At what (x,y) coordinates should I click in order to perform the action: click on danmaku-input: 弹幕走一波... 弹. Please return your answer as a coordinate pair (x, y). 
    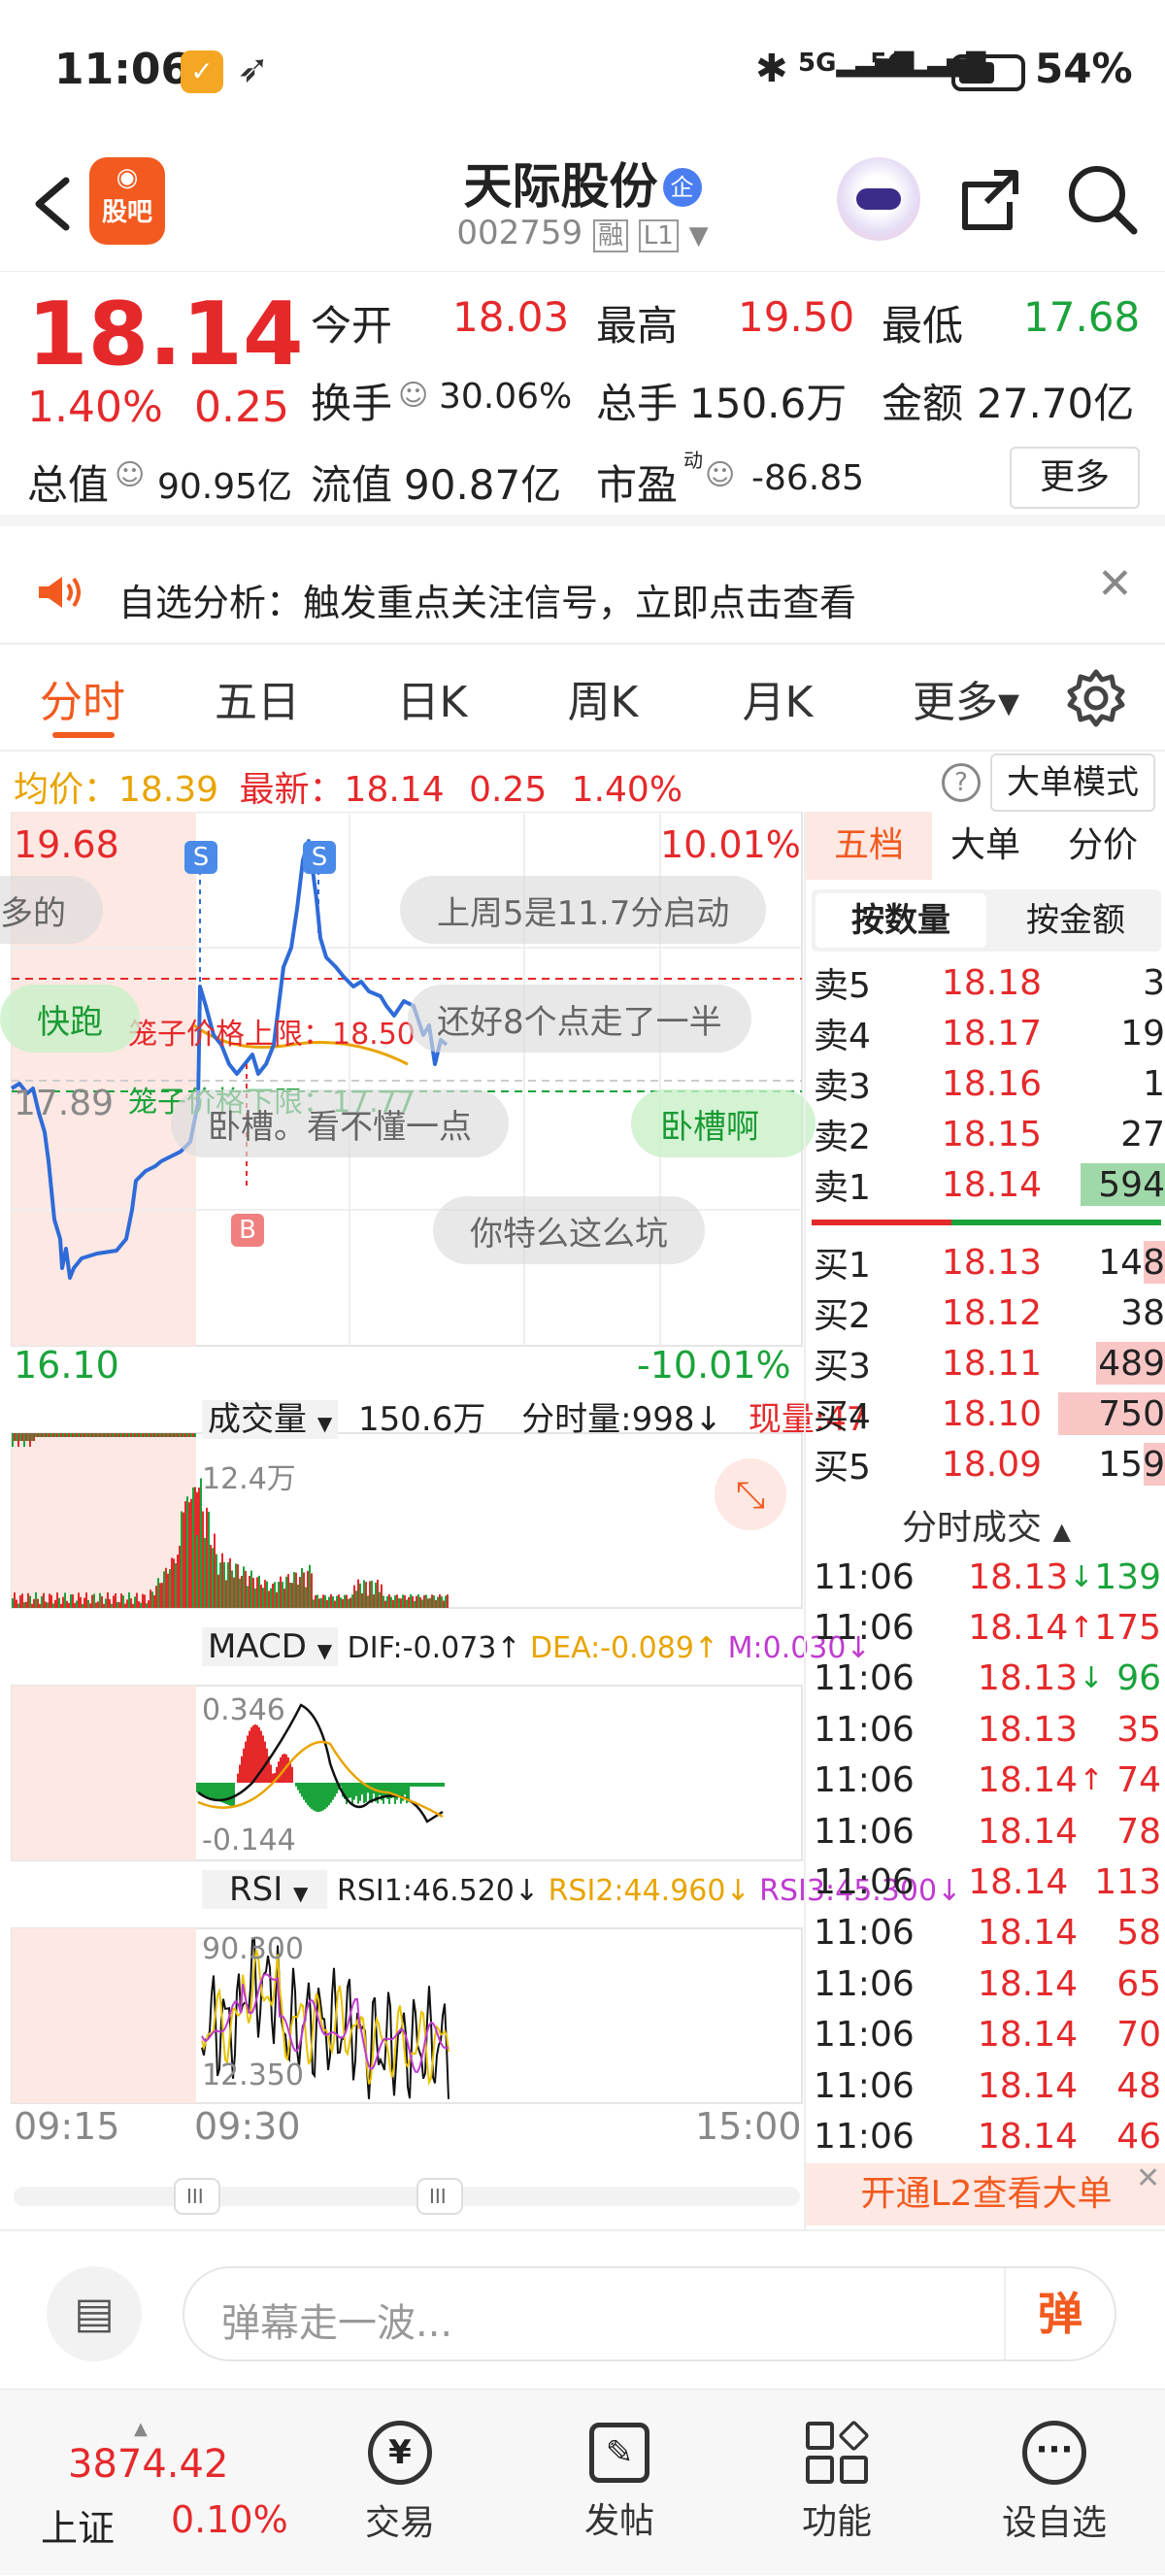
    Looking at the image, I should click on (649, 2314).